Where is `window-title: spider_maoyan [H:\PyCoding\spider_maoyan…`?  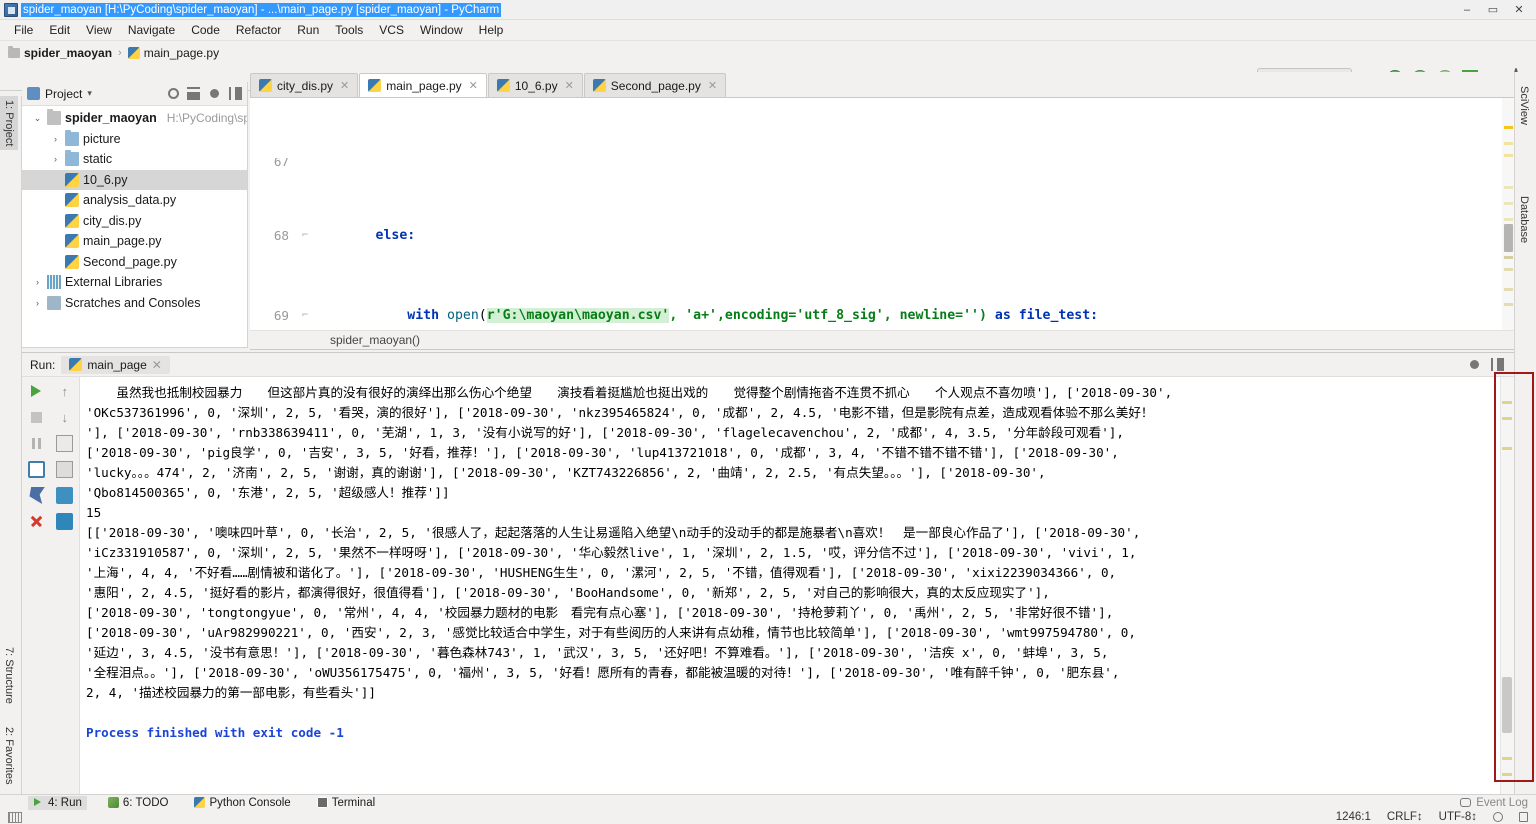 window-title: spider_maoyan [H:\PyCoding\spider_maoyan… is located at coordinates (261, 9).